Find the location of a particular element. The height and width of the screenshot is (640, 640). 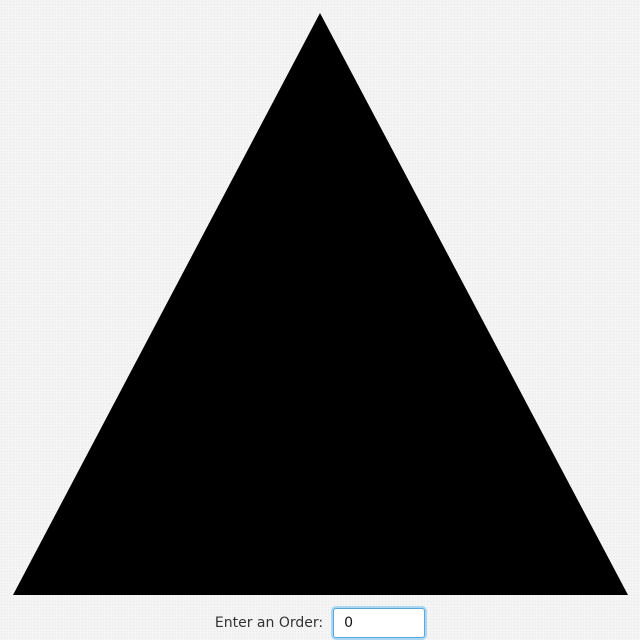

order-controls-bar: Enter an Order: is located at coordinates (320, 623).